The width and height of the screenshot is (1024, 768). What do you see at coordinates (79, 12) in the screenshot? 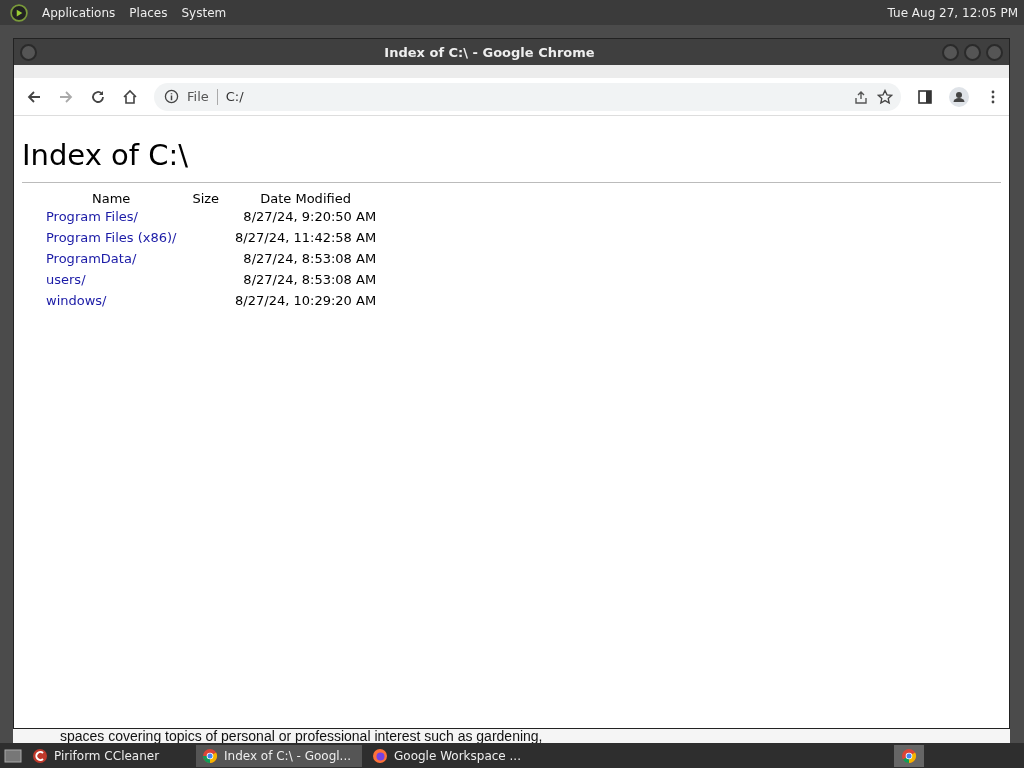
I see `panel-menu: Applications` at bounding box center [79, 12].